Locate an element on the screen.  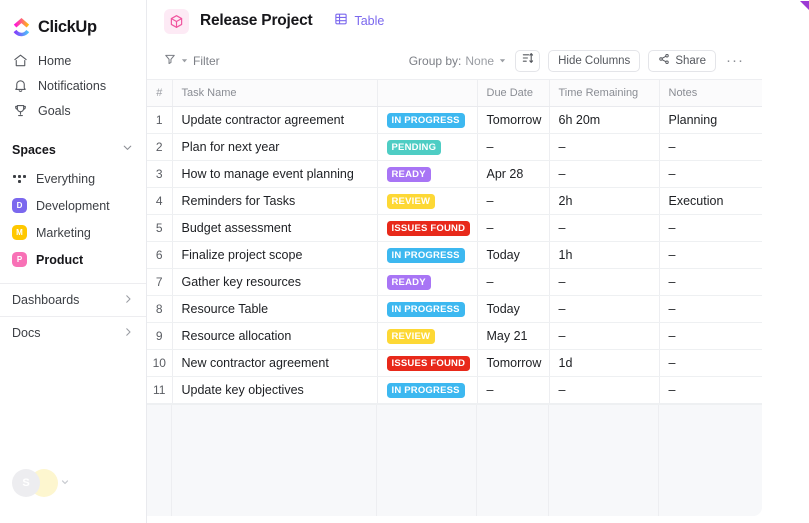
empty-cell-notes is located at coordinates (710, 460).